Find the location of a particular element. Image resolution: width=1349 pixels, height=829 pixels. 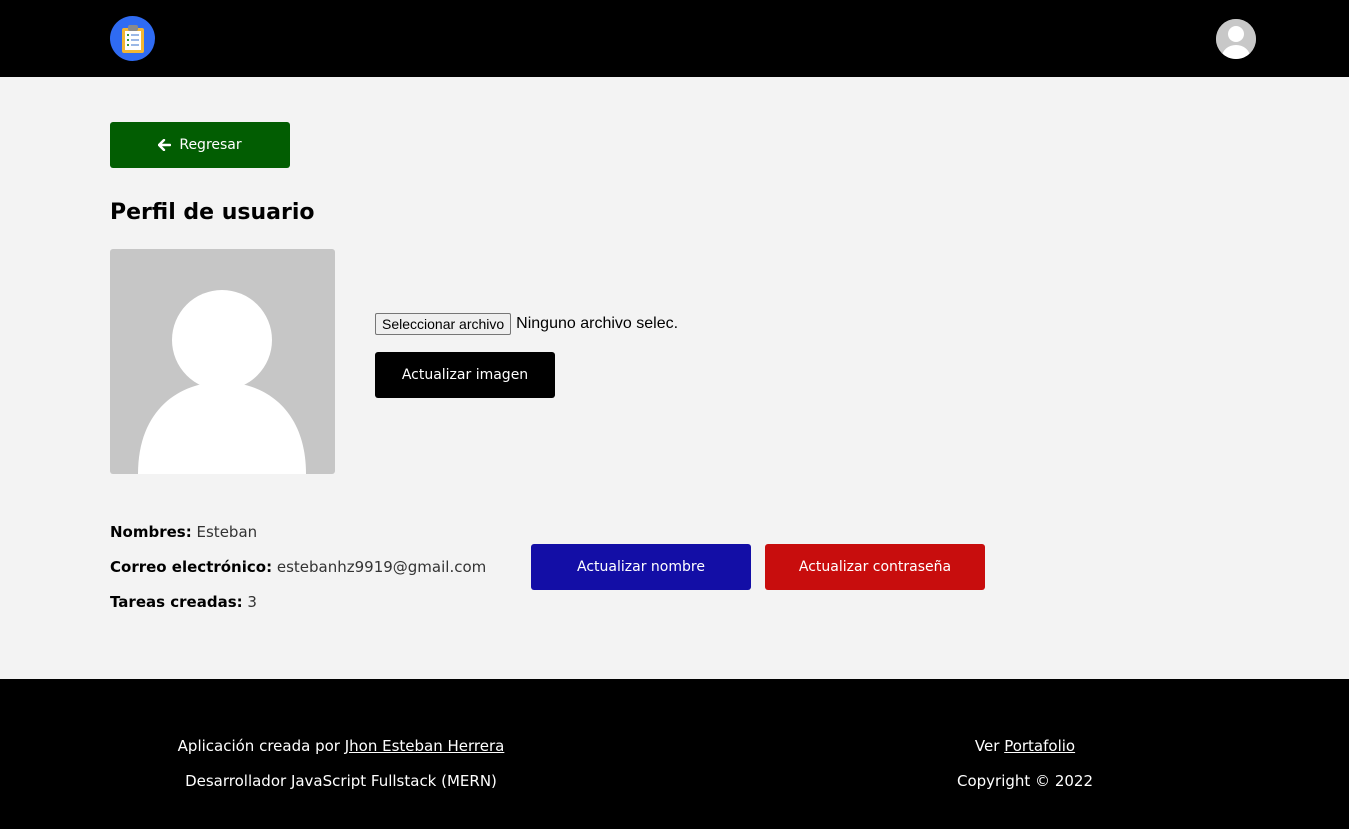

info-tasks-row: Tareas creadas: 3 is located at coordinates (298, 602).